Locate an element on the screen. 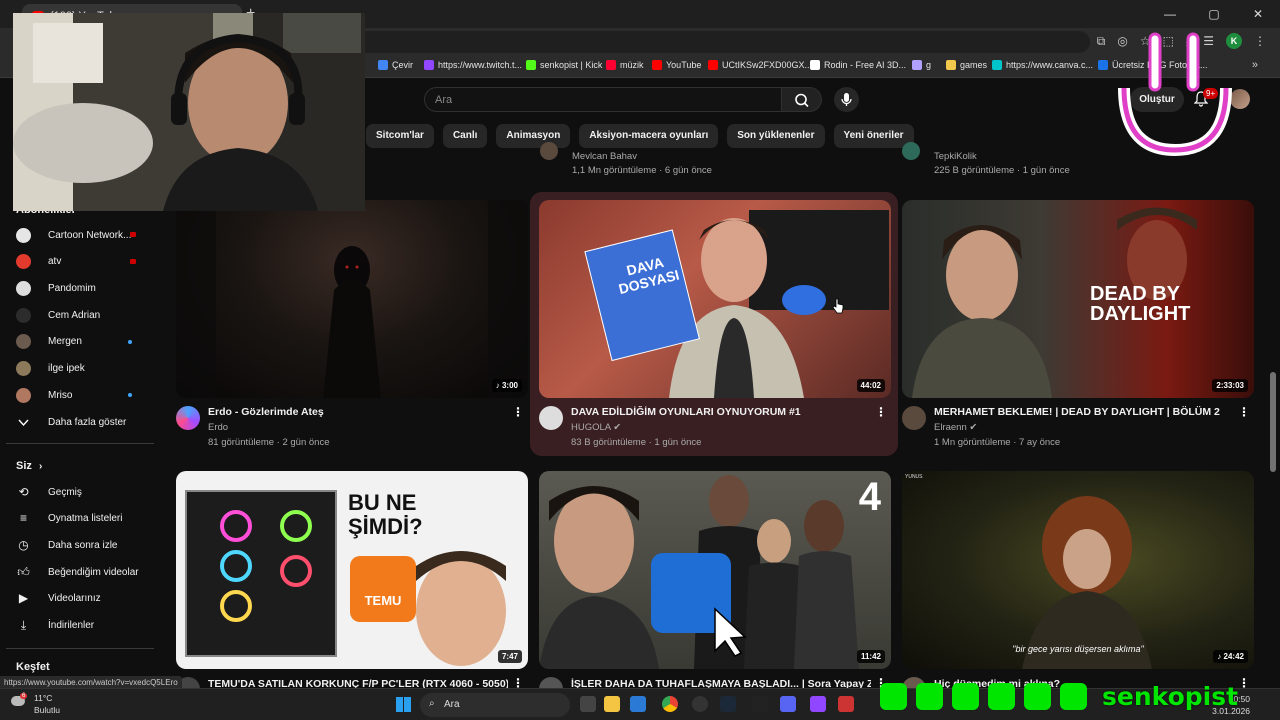 Image resolution: width=1280 pixels, height=720 pixels. filter-chip: Canlı is located at coordinates (465, 136).